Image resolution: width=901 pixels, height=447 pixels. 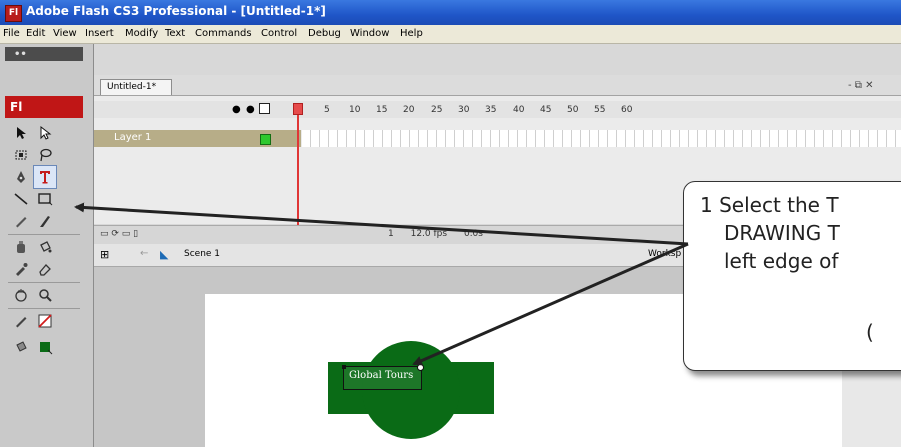 What do you see at coordinates (546, 110) in the screenshot?
I see `frame-tick: 45` at bounding box center [546, 110].